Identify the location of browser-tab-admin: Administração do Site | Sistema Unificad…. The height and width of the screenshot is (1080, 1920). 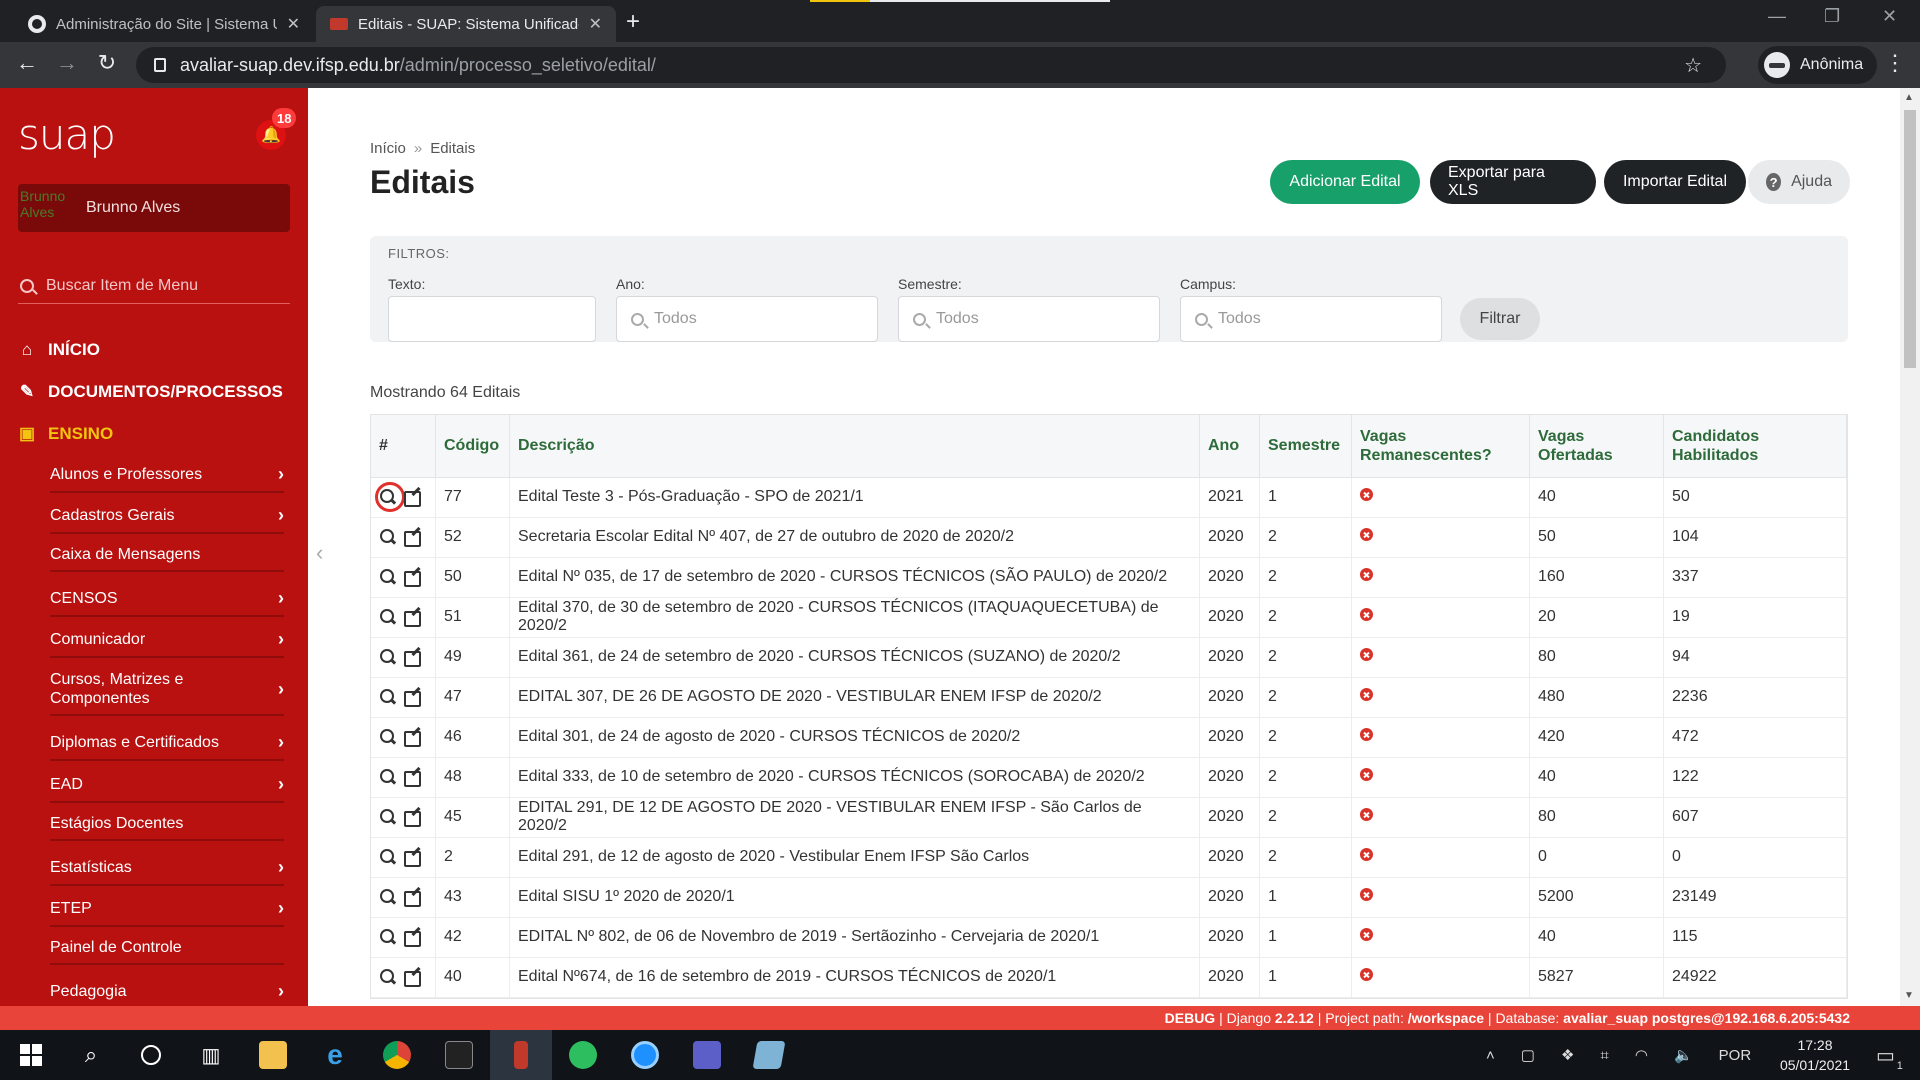
(164, 24).